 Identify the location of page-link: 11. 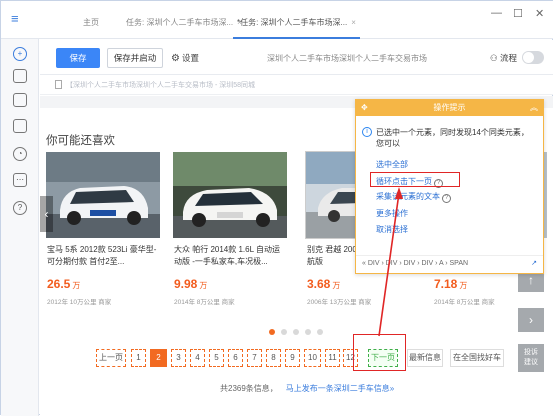
(332, 358).